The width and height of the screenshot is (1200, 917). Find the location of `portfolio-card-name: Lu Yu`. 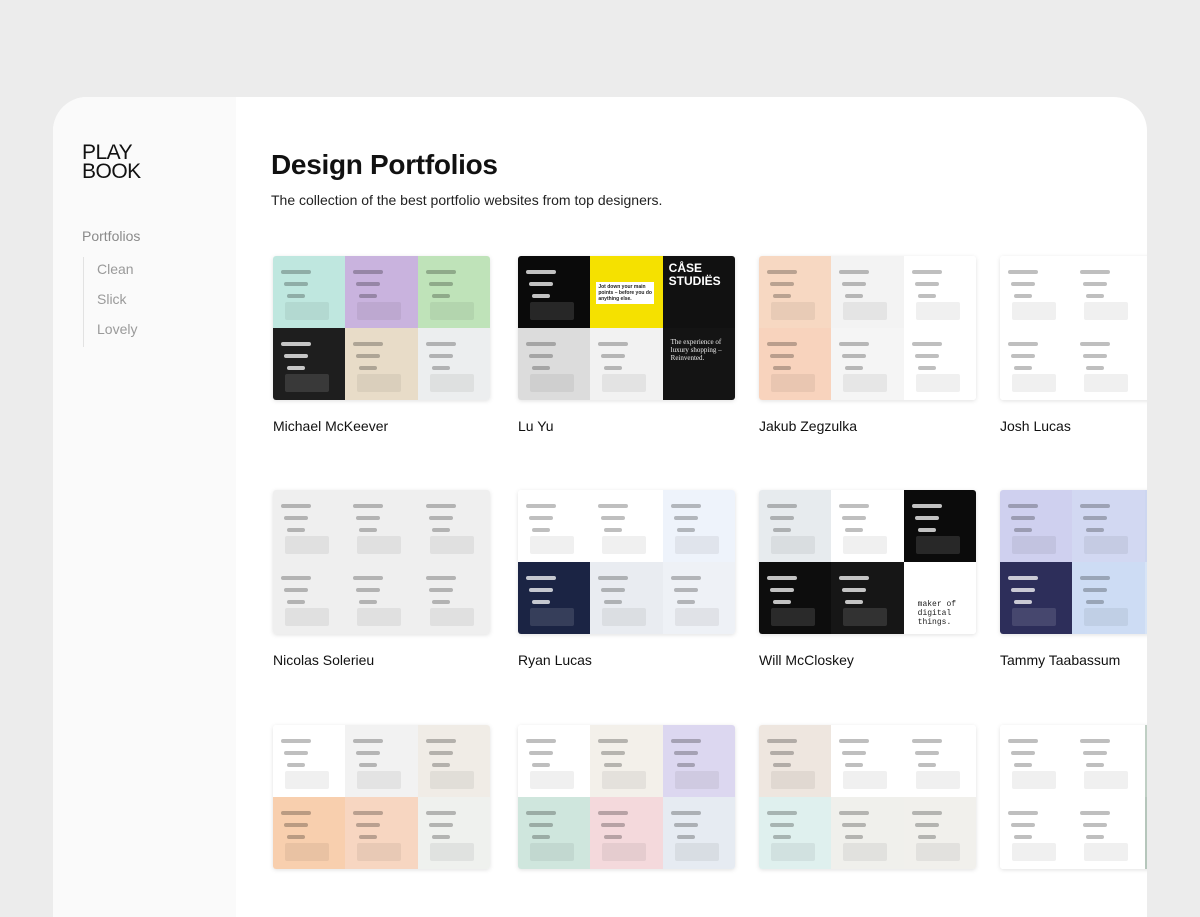

portfolio-card-name: Lu Yu is located at coordinates (536, 426).